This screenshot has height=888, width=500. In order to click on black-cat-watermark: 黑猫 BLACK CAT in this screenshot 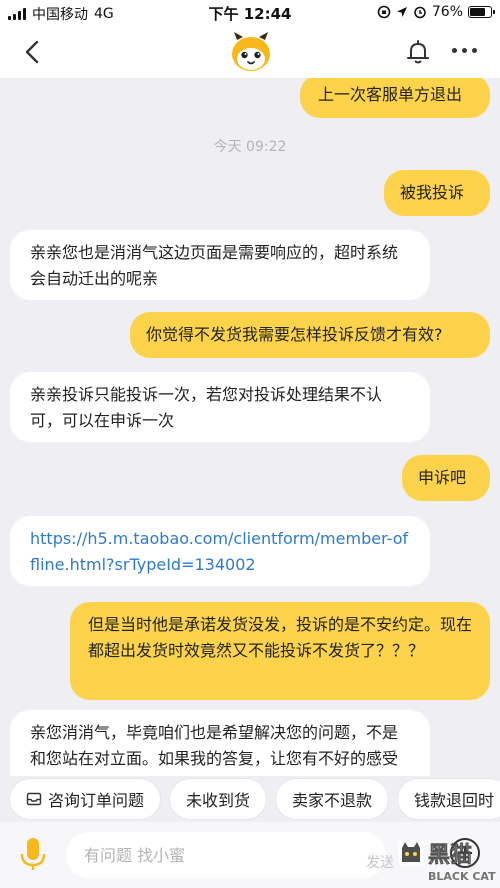, I will do `click(447, 861)`.